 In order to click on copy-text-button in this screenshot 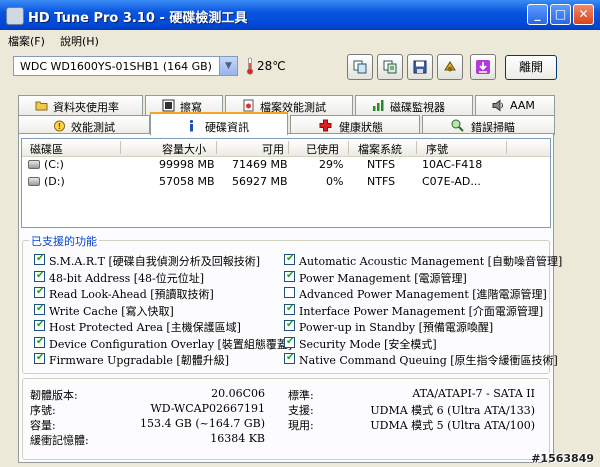, I will do `click(390, 67)`.